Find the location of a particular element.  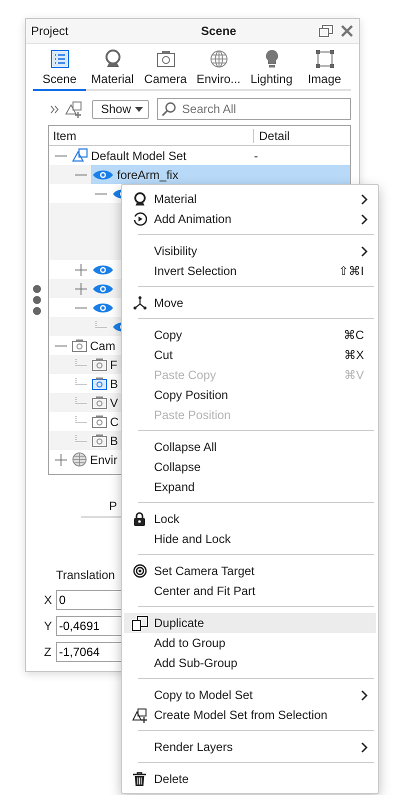

menu-item: Hide and Lock is located at coordinates (250, 539).